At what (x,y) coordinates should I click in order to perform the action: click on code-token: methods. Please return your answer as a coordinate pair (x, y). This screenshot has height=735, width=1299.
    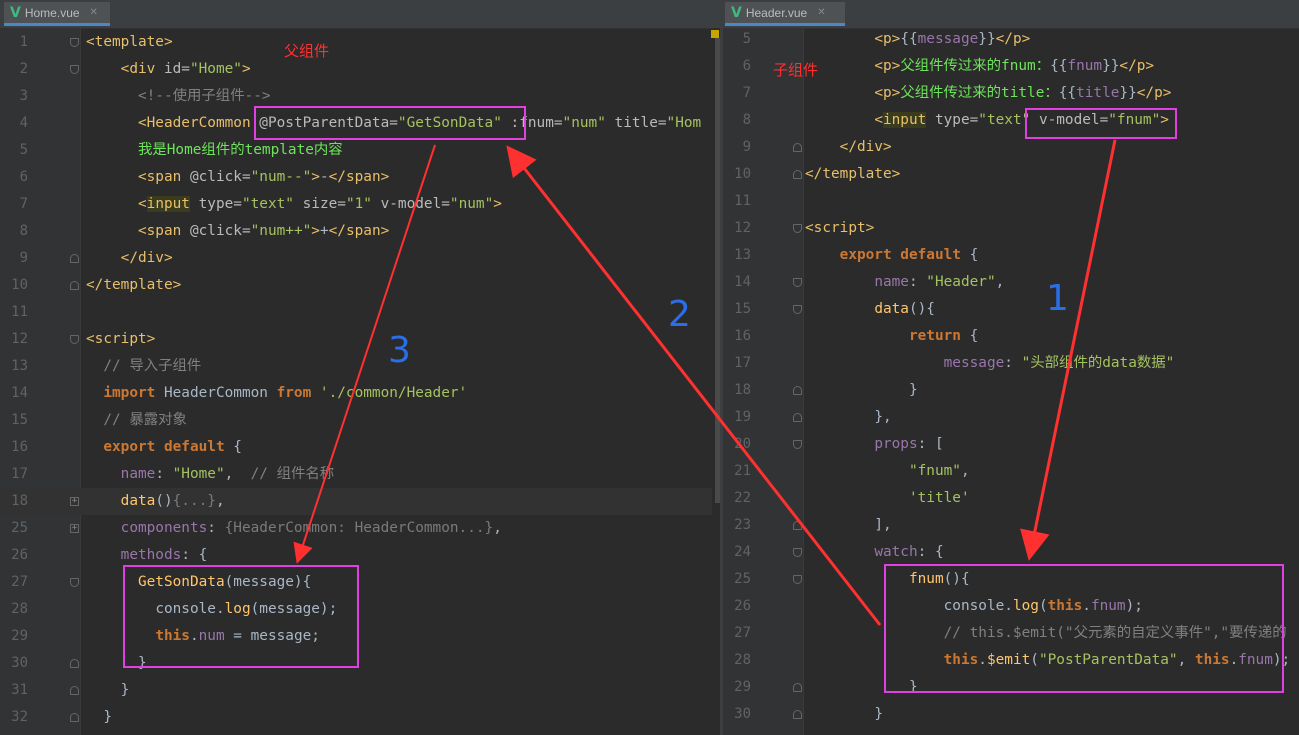
    Looking at the image, I should click on (151, 555).